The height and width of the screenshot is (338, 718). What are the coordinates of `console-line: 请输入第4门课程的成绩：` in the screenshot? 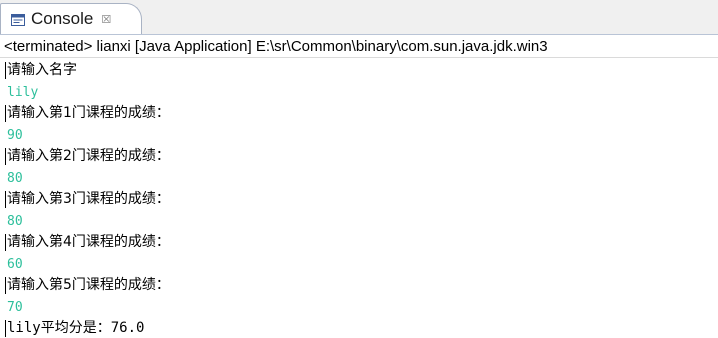 It's located at (88, 242).